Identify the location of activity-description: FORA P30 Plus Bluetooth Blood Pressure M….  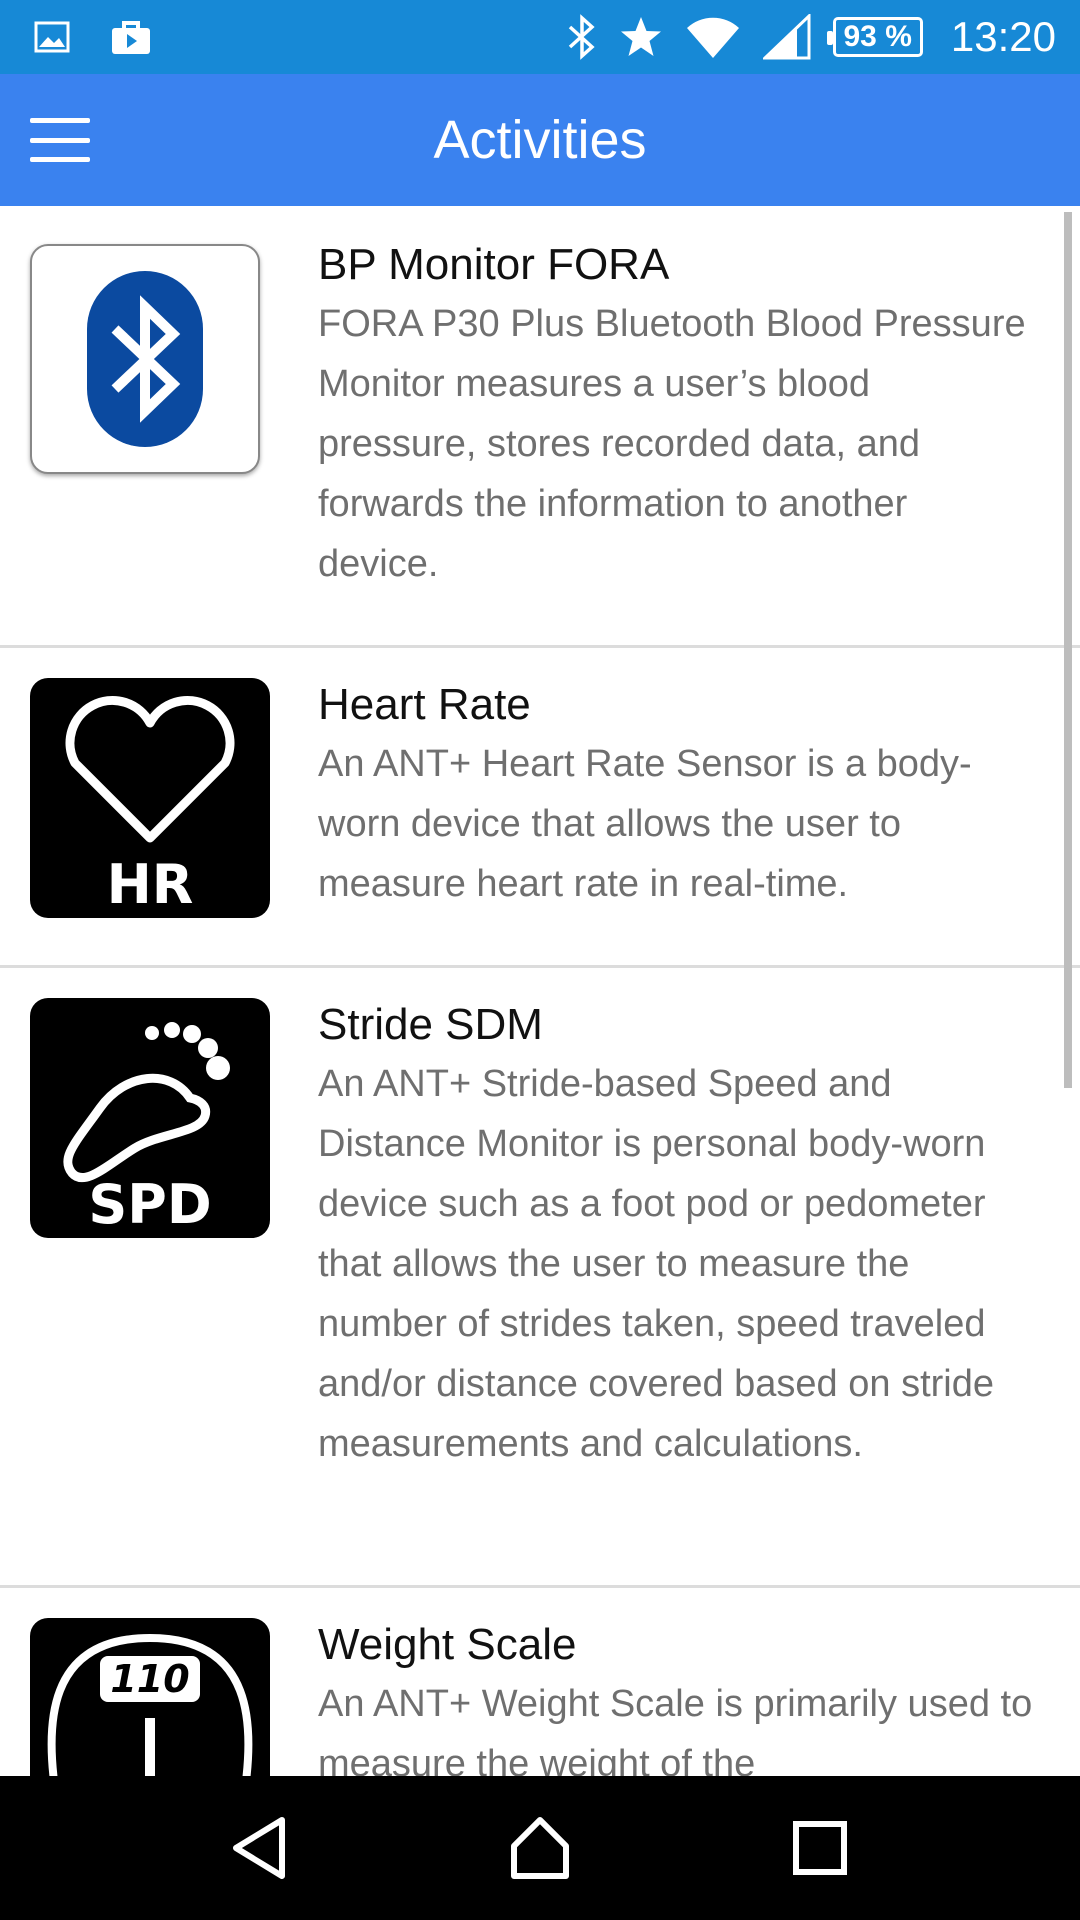
(672, 444).